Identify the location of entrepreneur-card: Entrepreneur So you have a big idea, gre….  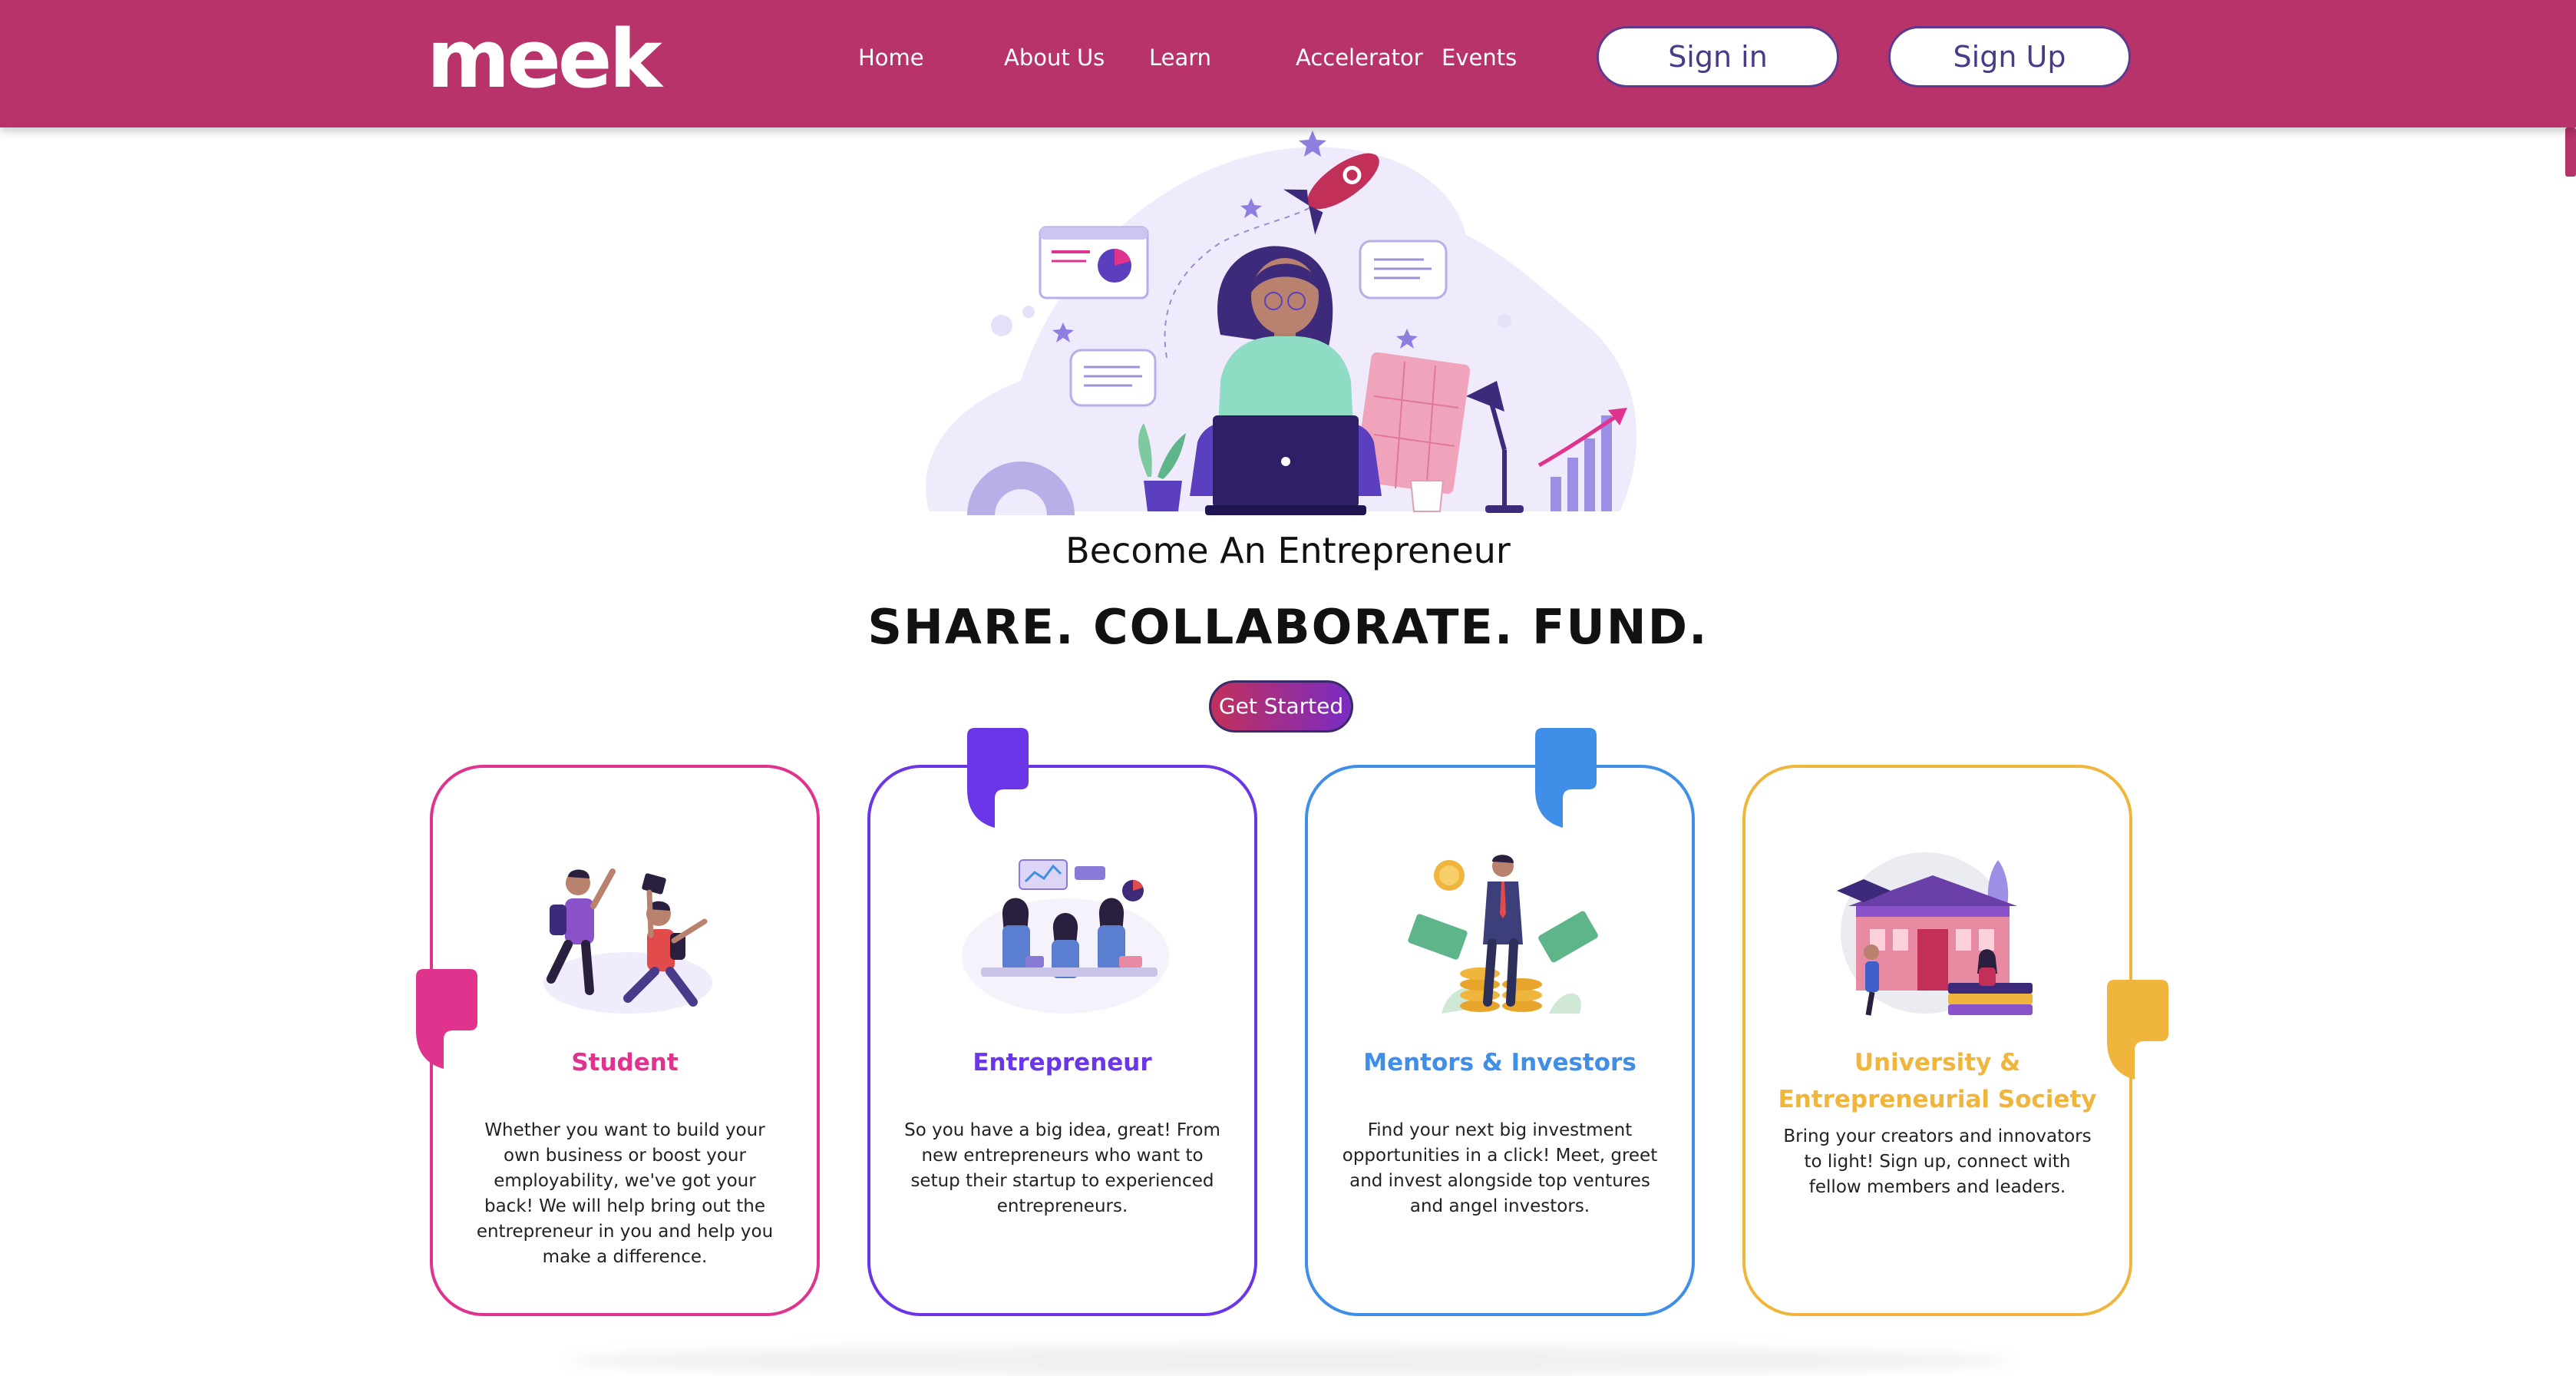
(1062, 1040).